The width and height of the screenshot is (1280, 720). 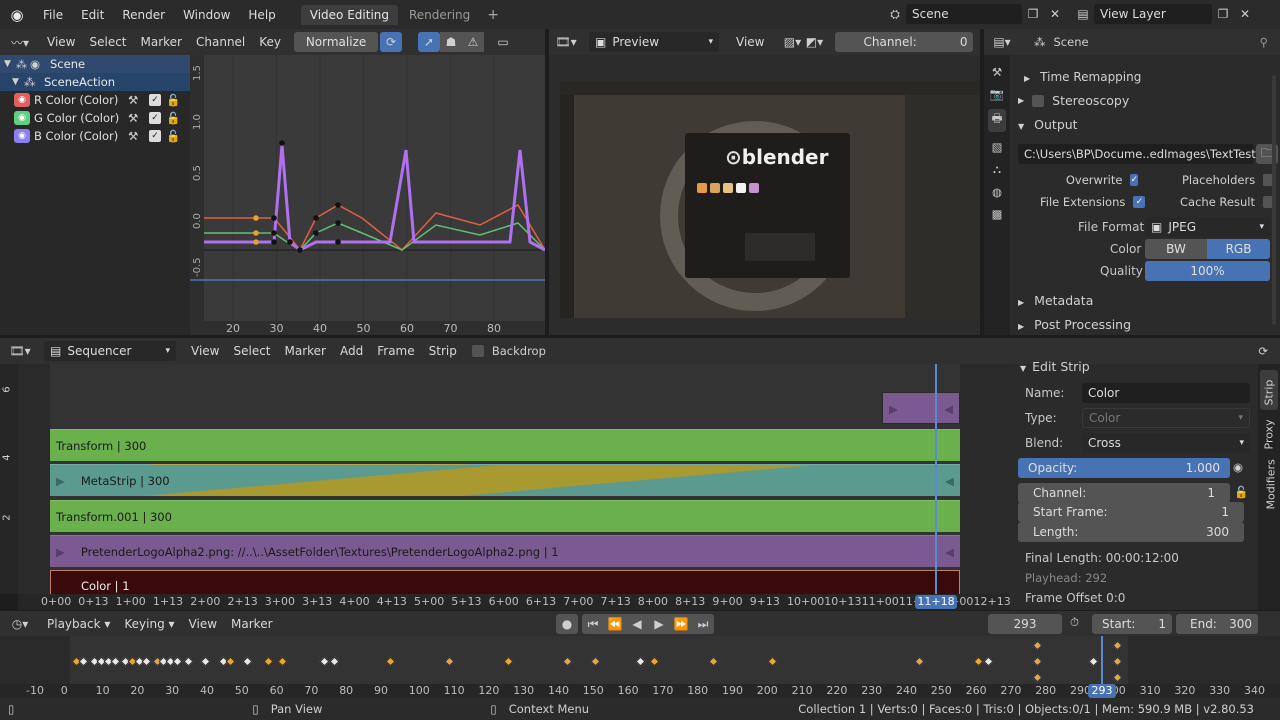 What do you see at coordinates (1269, 482) in the screenshot?
I see `tab-modifiers: Modifiers` at bounding box center [1269, 482].